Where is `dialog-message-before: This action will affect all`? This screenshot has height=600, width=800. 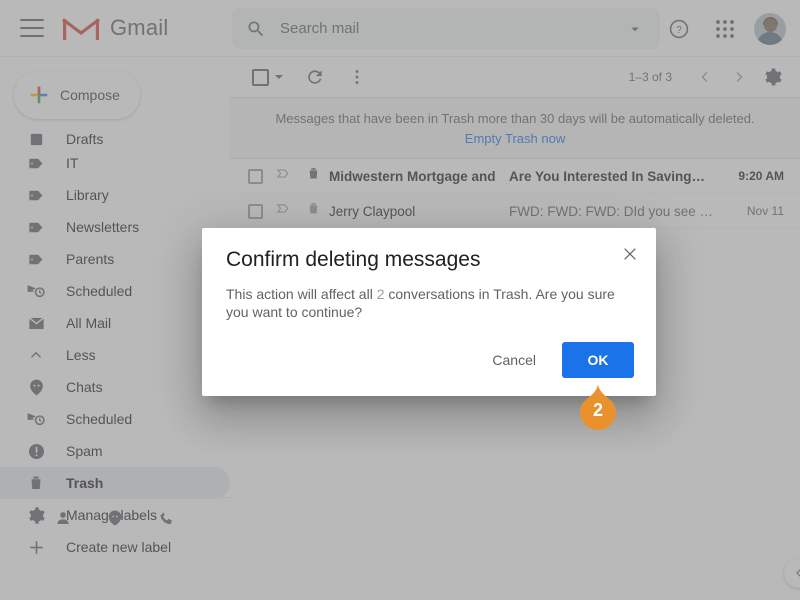
dialog-message-before: This action will affect all is located at coordinates (299, 294).